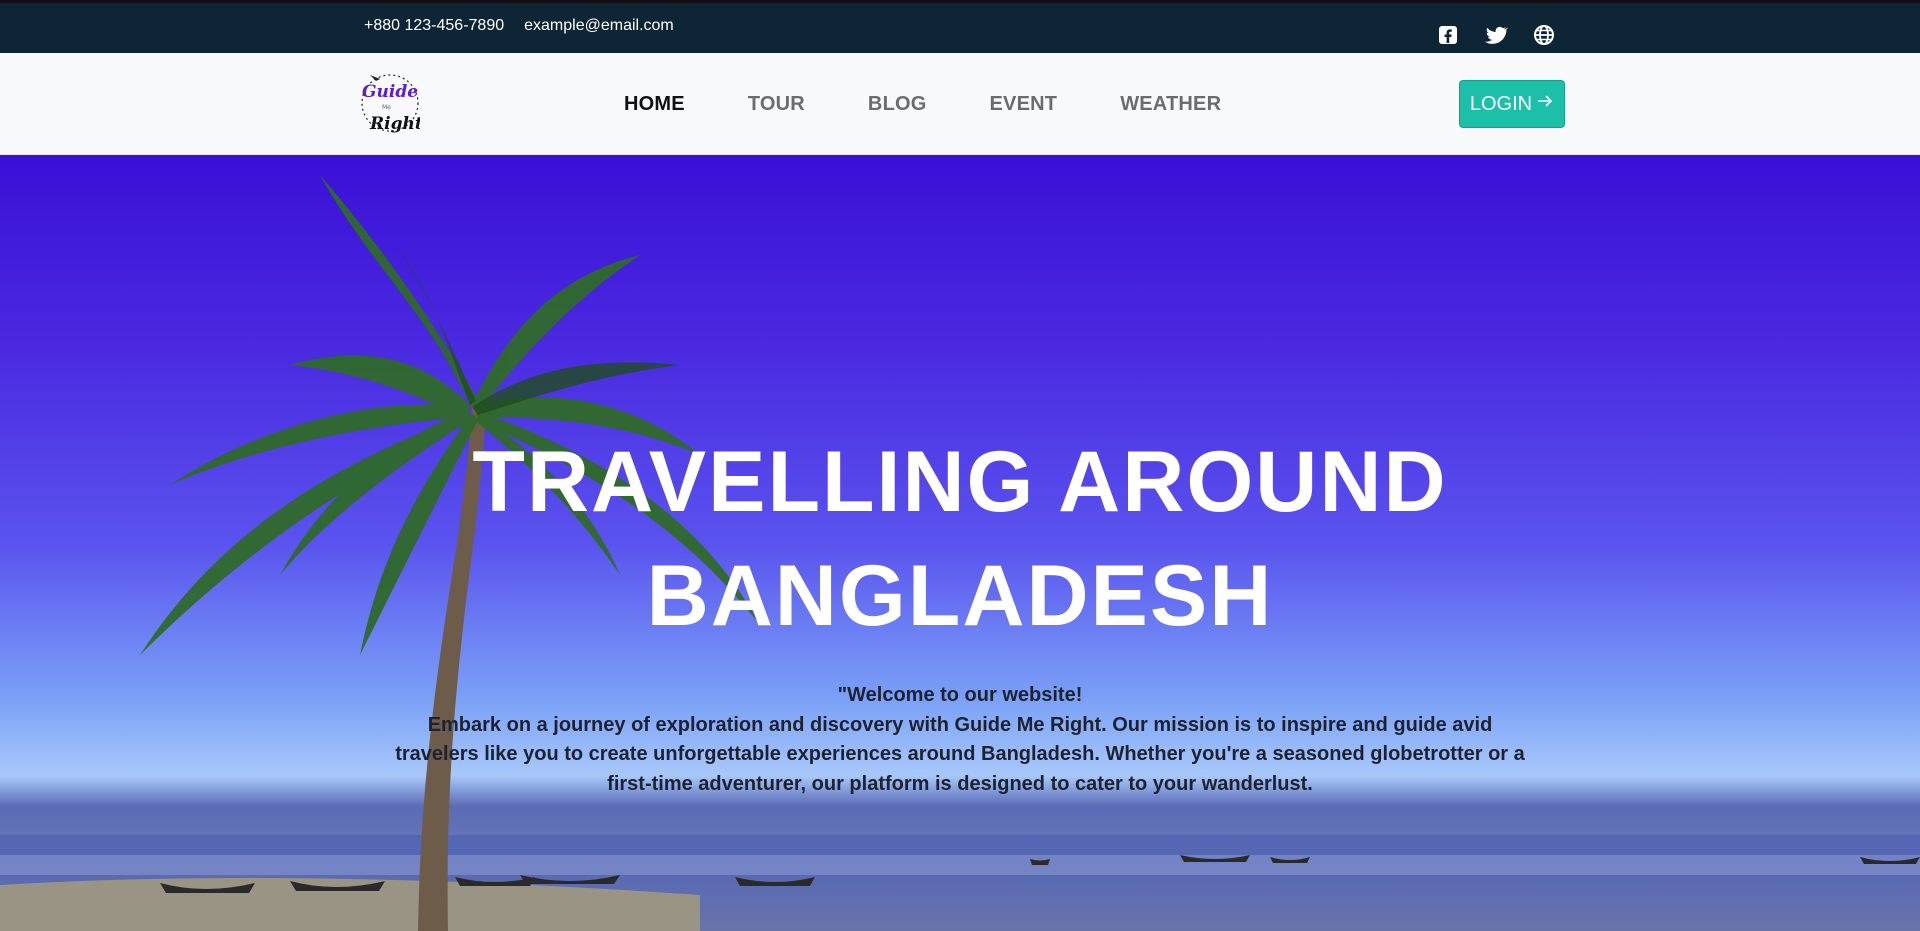 The height and width of the screenshot is (931, 1920). Describe the element at coordinates (960, 695) in the screenshot. I see `welcome-text: "Welcome to our website!` at that location.